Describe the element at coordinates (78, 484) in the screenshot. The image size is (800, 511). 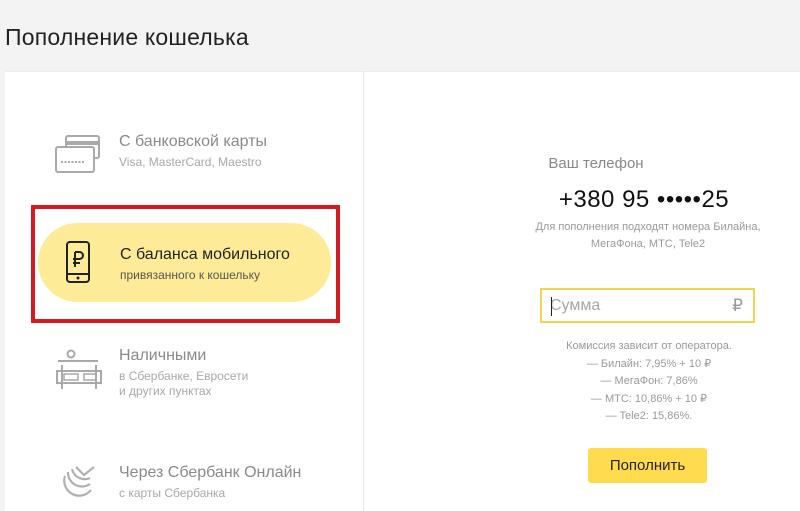
I see `sberbank-logo-icon` at that location.